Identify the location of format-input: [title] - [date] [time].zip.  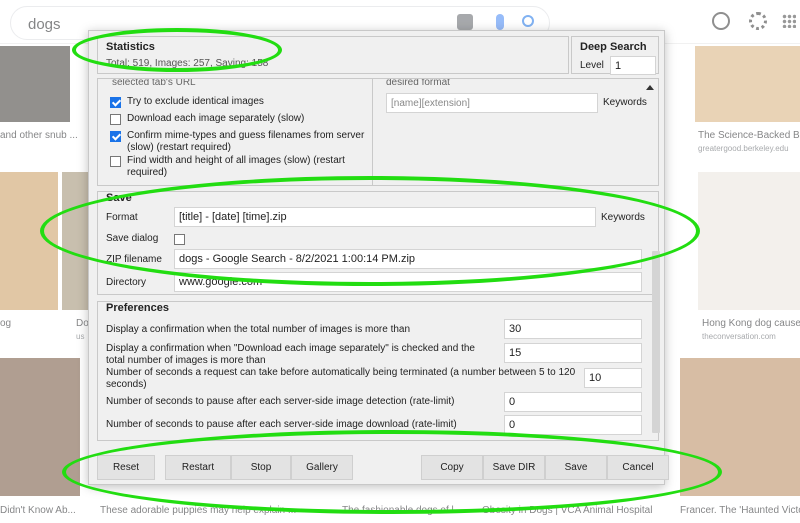
(385, 217).